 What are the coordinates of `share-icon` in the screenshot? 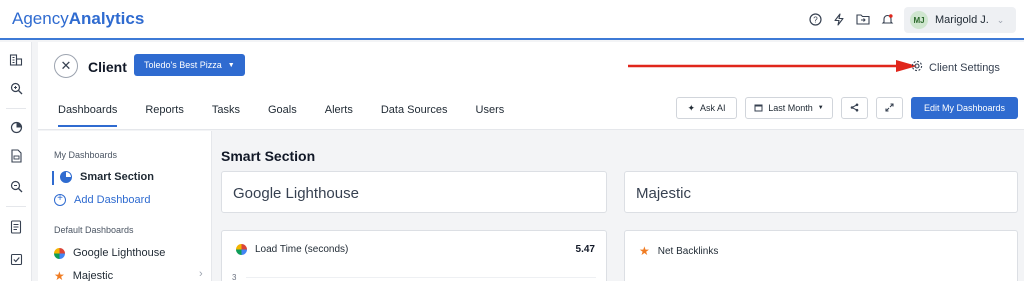 It's located at (854, 108).